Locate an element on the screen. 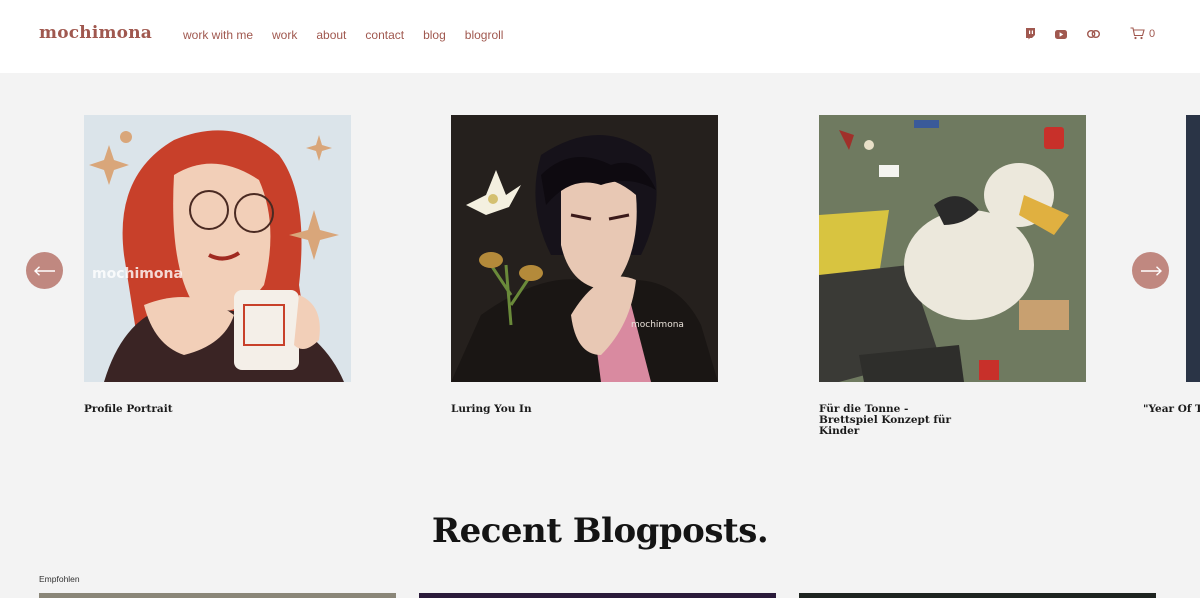 This screenshot has height=598, width=1200. carousel-prev-button is located at coordinates (44, 270).